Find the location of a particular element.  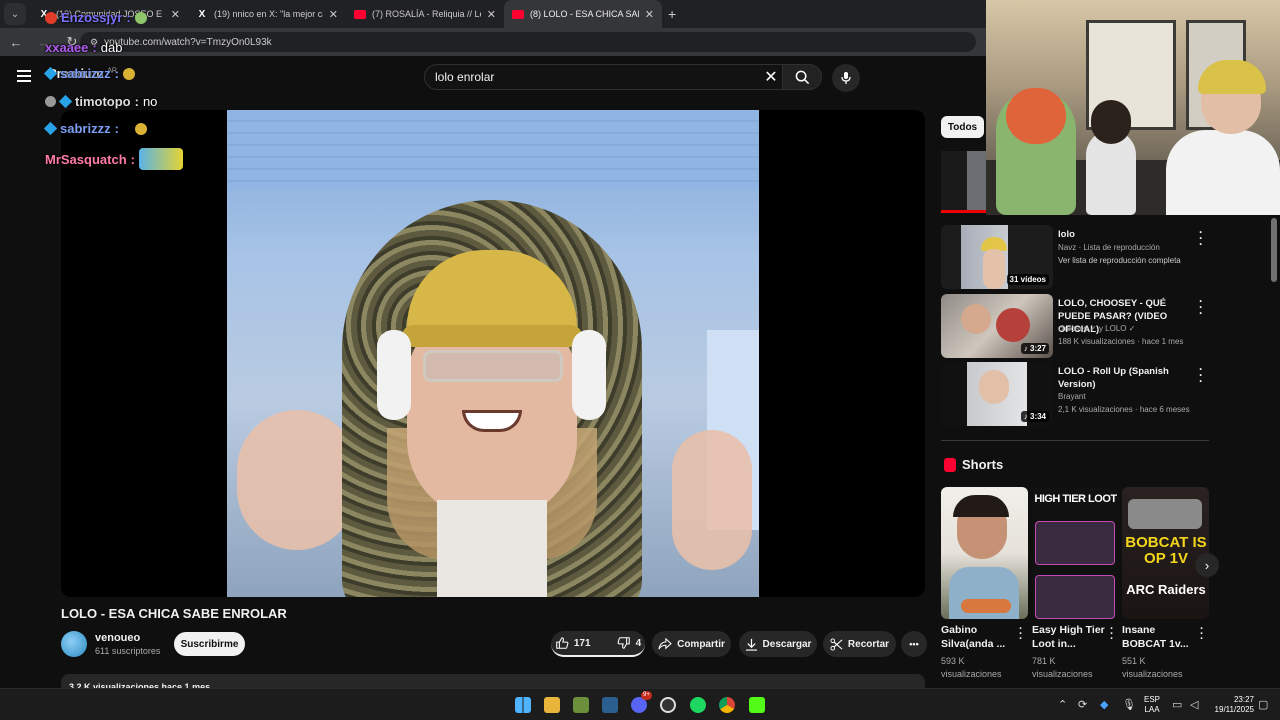

cap-brim is located at coordinates (492, 336).